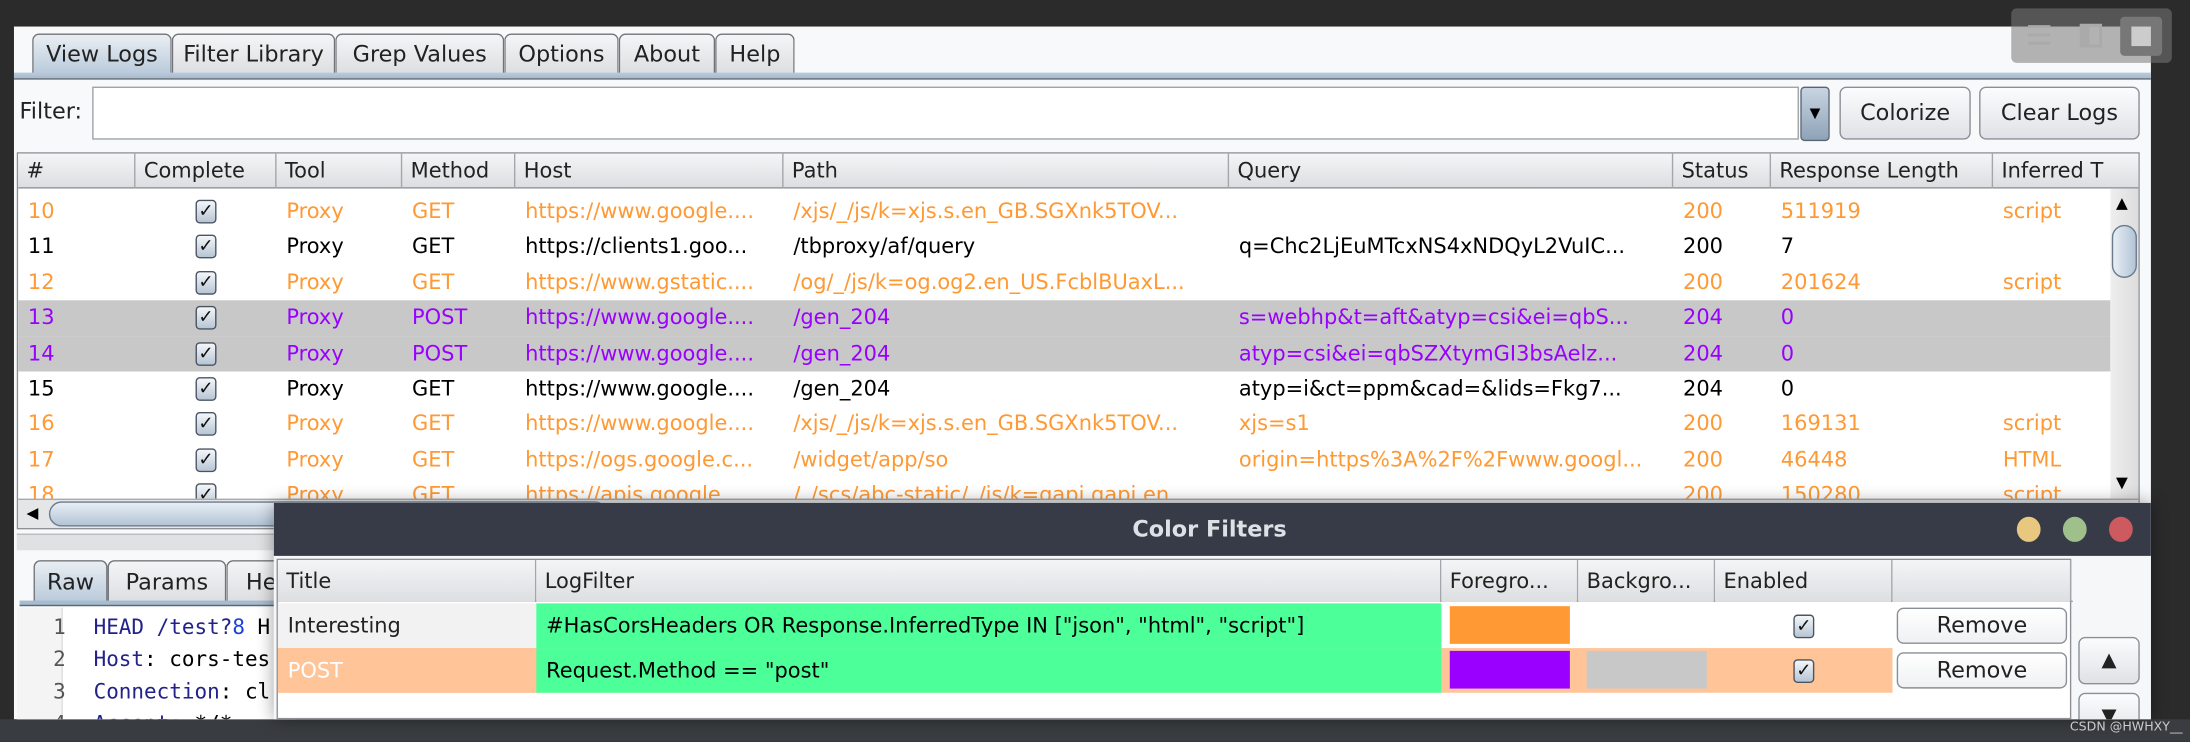  Describe the element at coordinates (2028, 529) in the screenshot. I see `minimize-button` at that location.